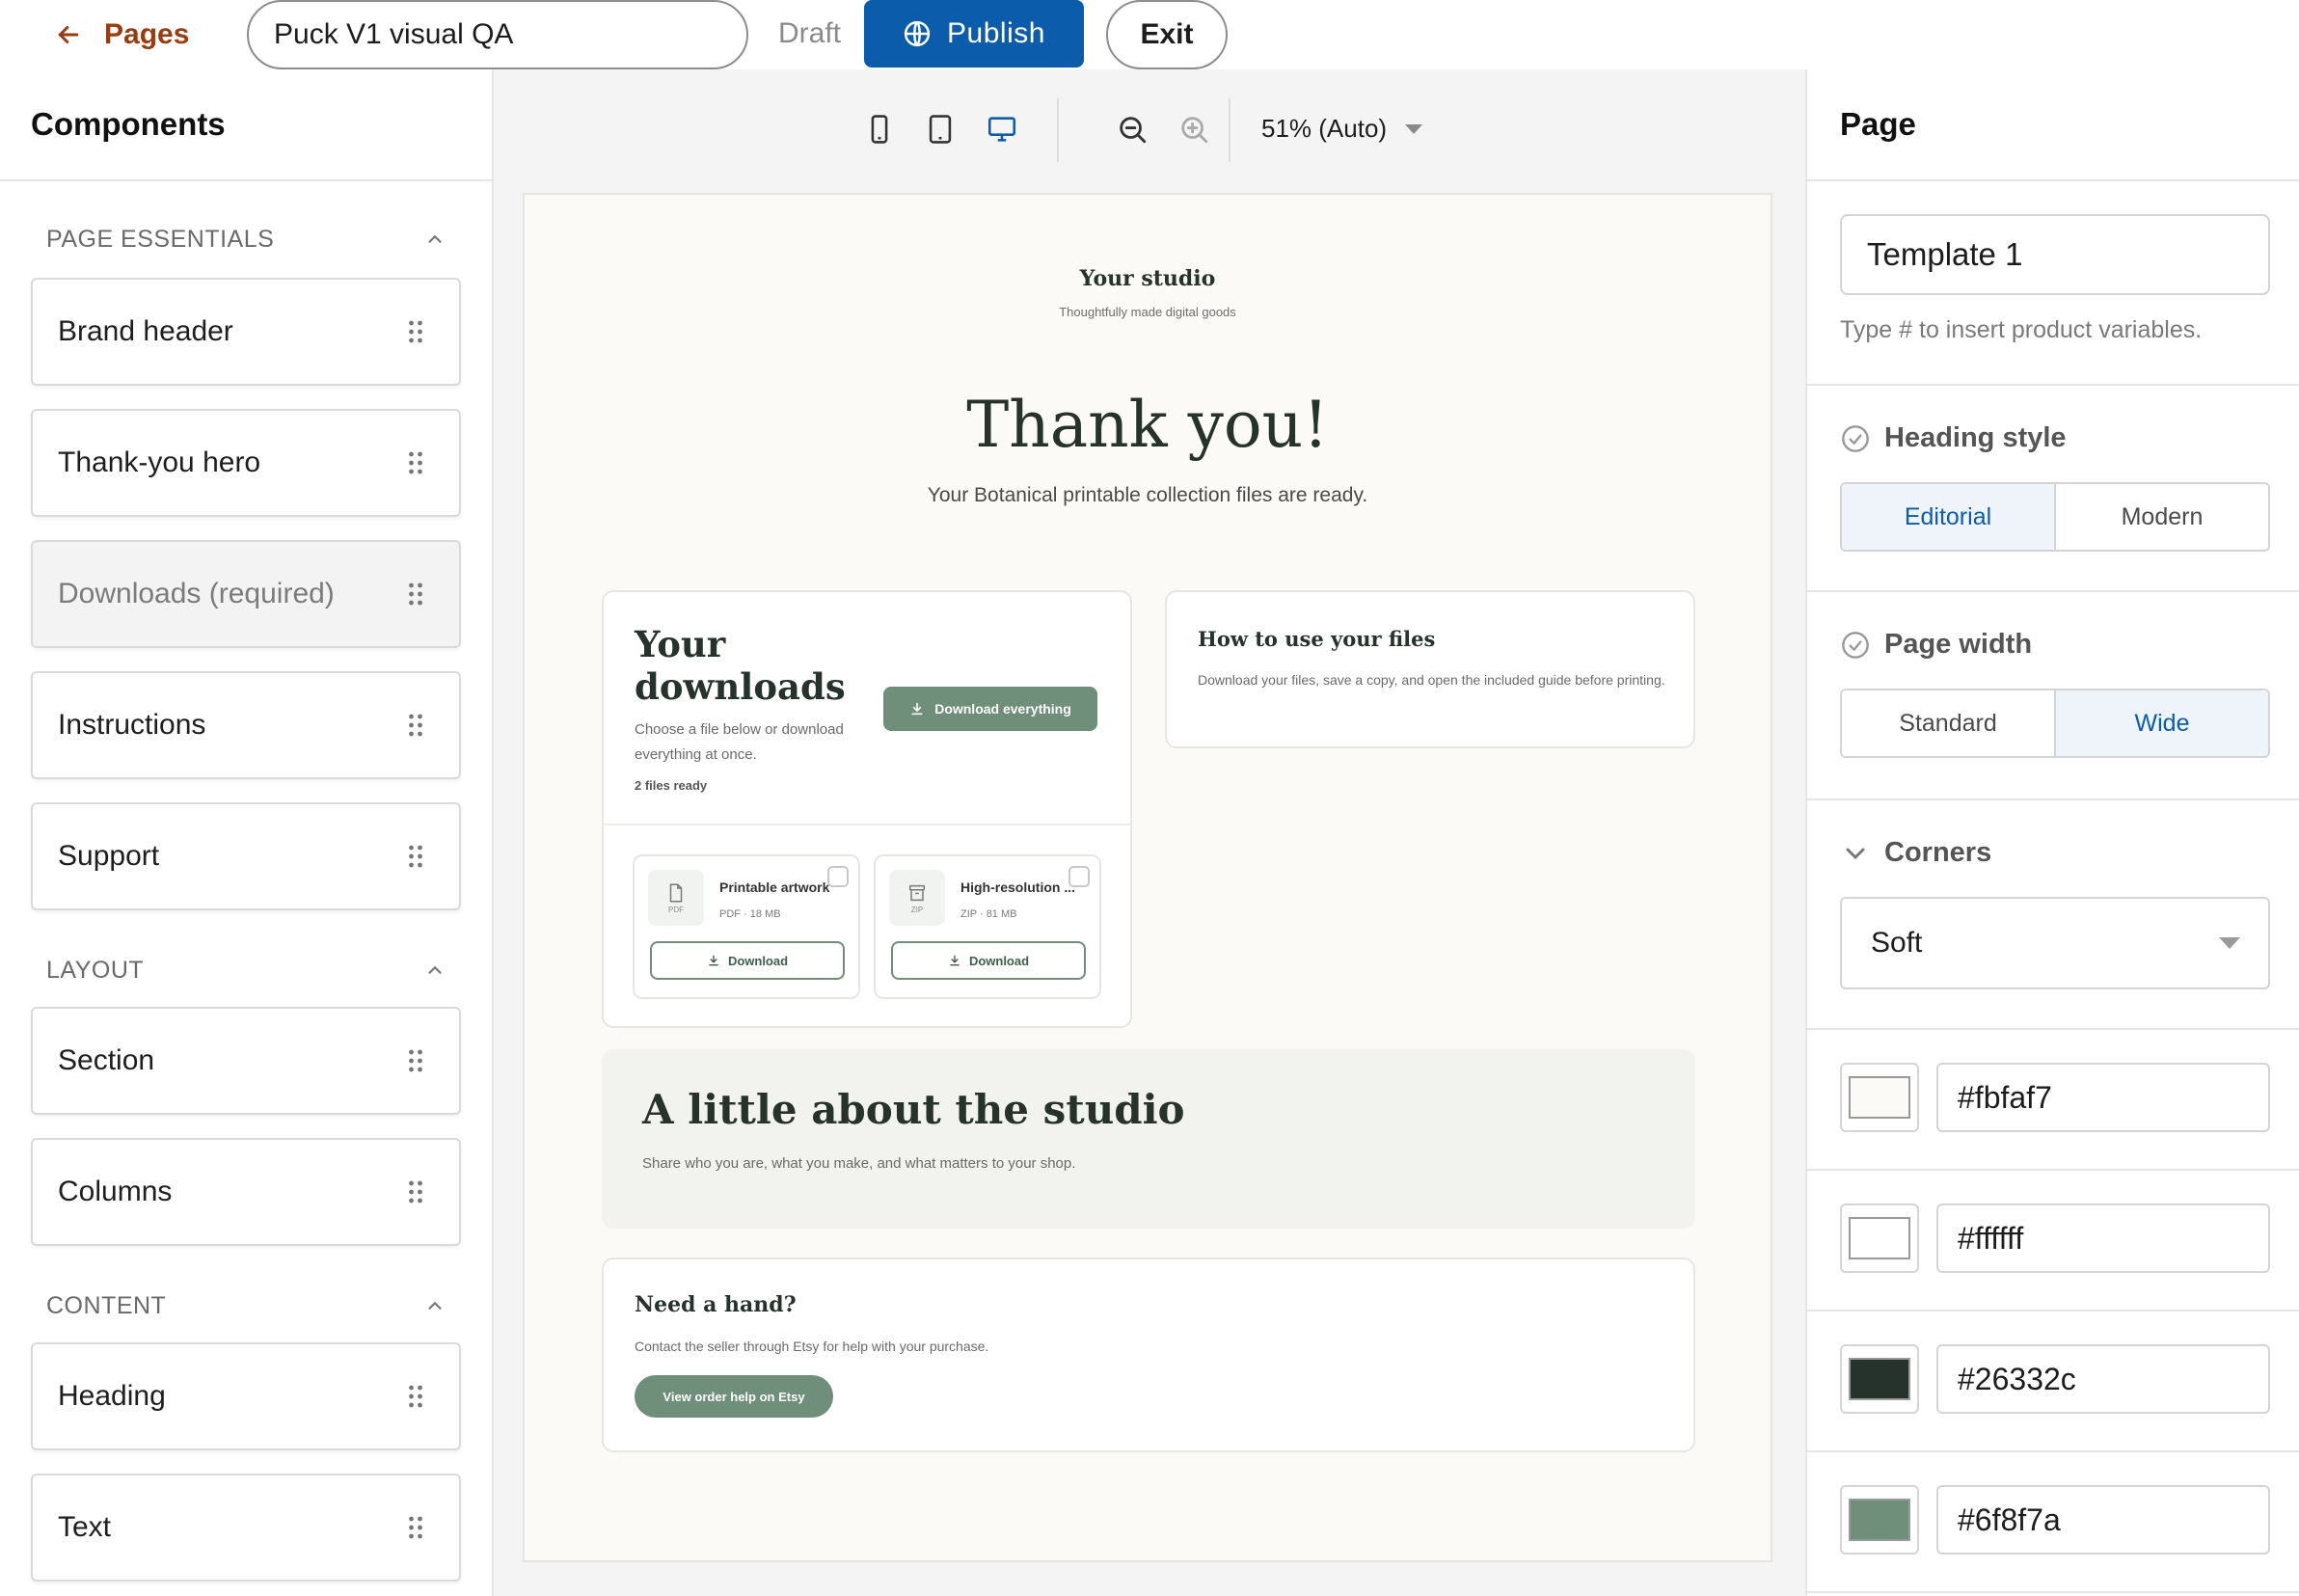 Image resolution: width=2299 pixels, height=1596 pixels. I want to click on component-text: Text, so click(246, 1528).